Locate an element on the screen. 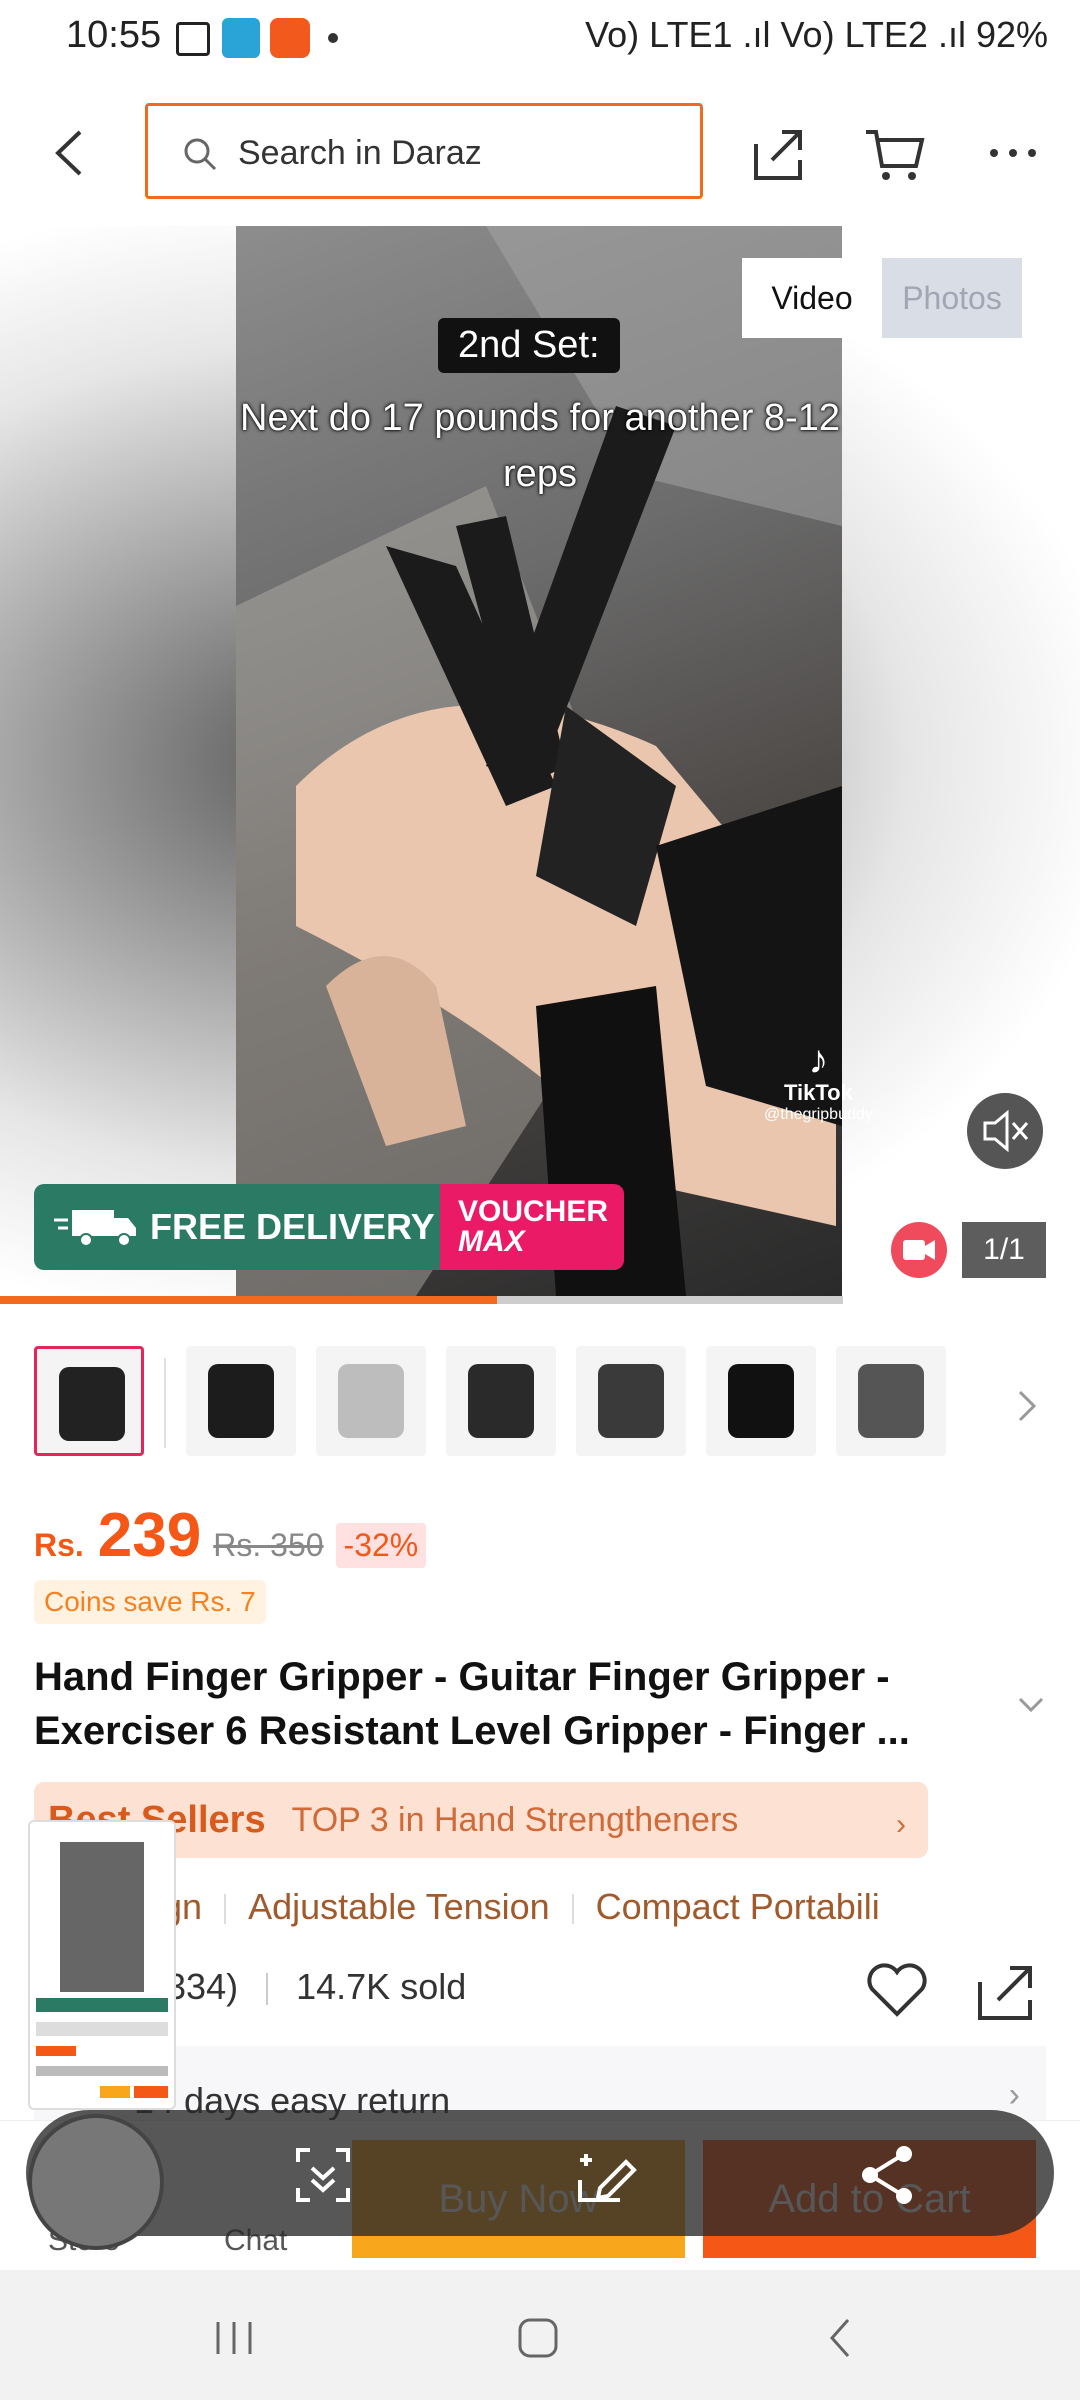  feature-tag: Compact Portabili is located at coordinates (737, 1906).